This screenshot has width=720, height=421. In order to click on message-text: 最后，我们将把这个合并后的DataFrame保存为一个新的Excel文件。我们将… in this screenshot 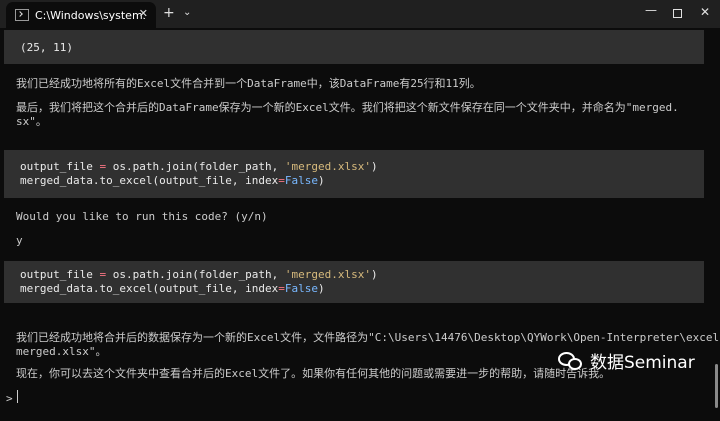, I will do `click(347, 107)`.